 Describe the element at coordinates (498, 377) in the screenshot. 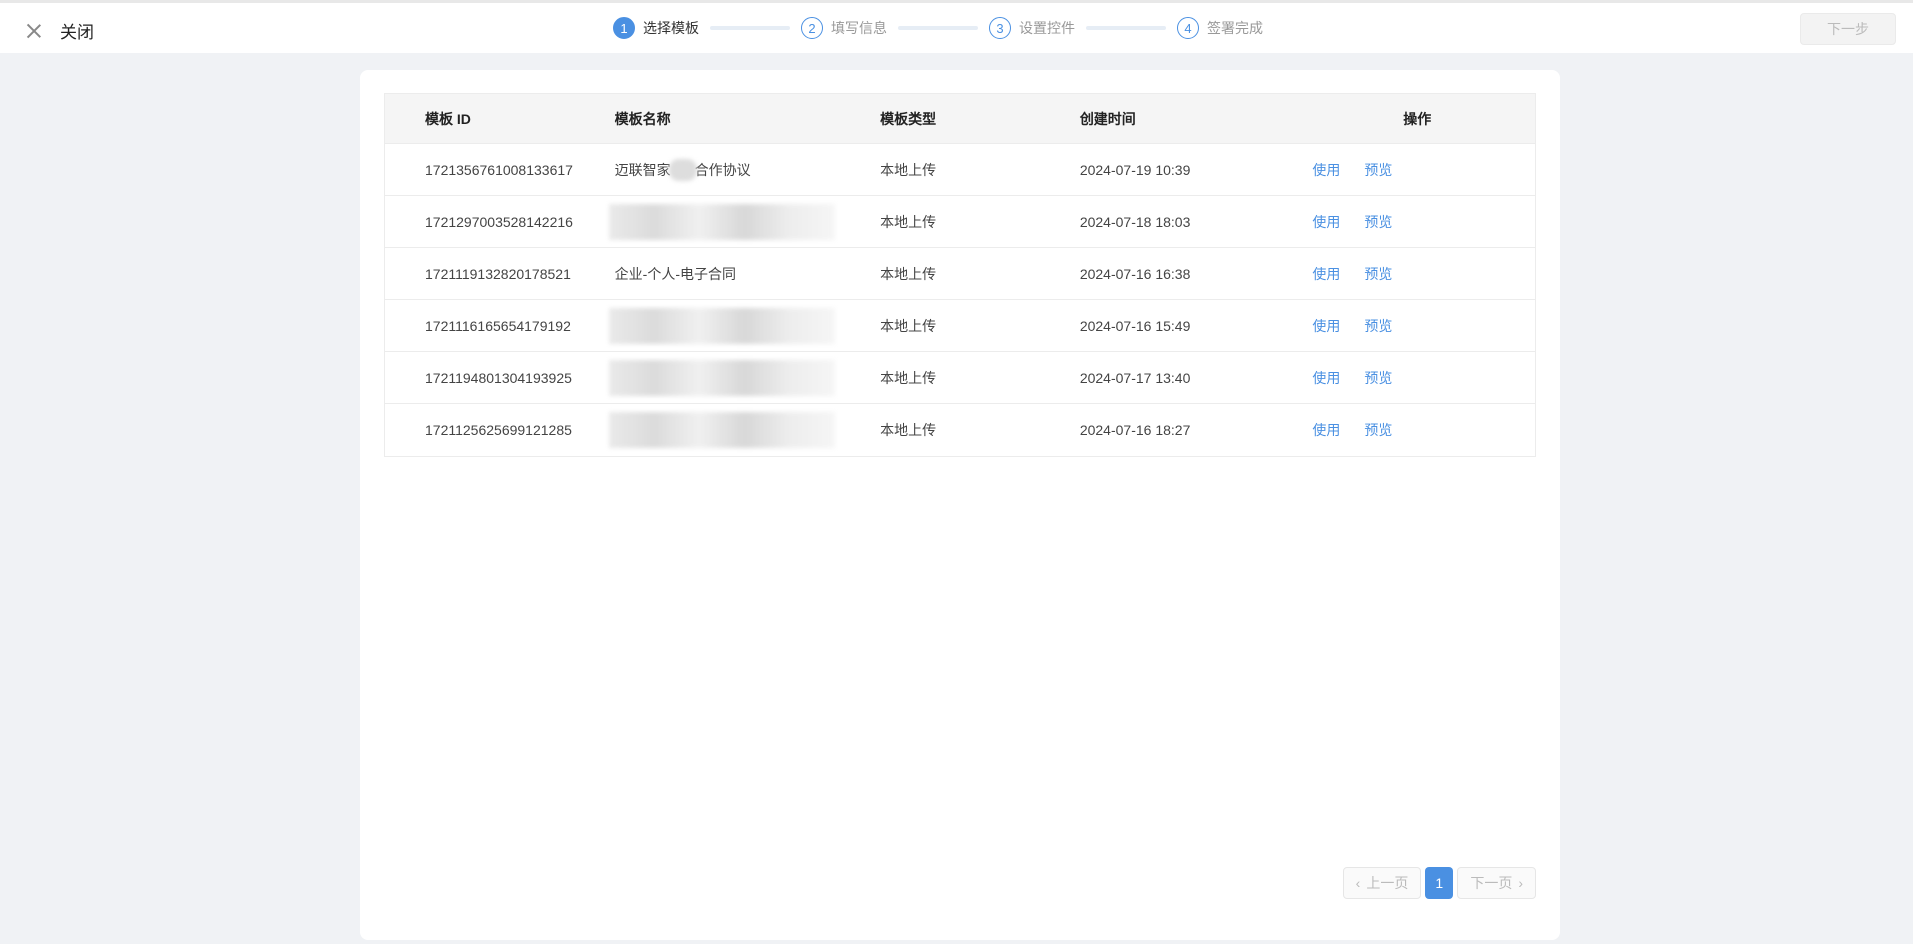

I see `template-id: 1721194801304193925` at that location.